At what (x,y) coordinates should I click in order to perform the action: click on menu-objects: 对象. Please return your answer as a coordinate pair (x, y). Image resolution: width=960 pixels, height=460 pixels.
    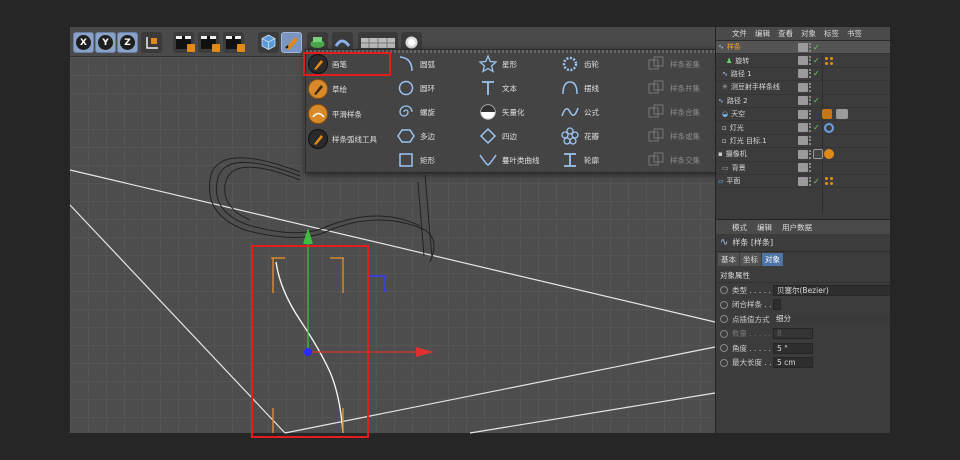
    Looking at the image, I should click on (808, 33).